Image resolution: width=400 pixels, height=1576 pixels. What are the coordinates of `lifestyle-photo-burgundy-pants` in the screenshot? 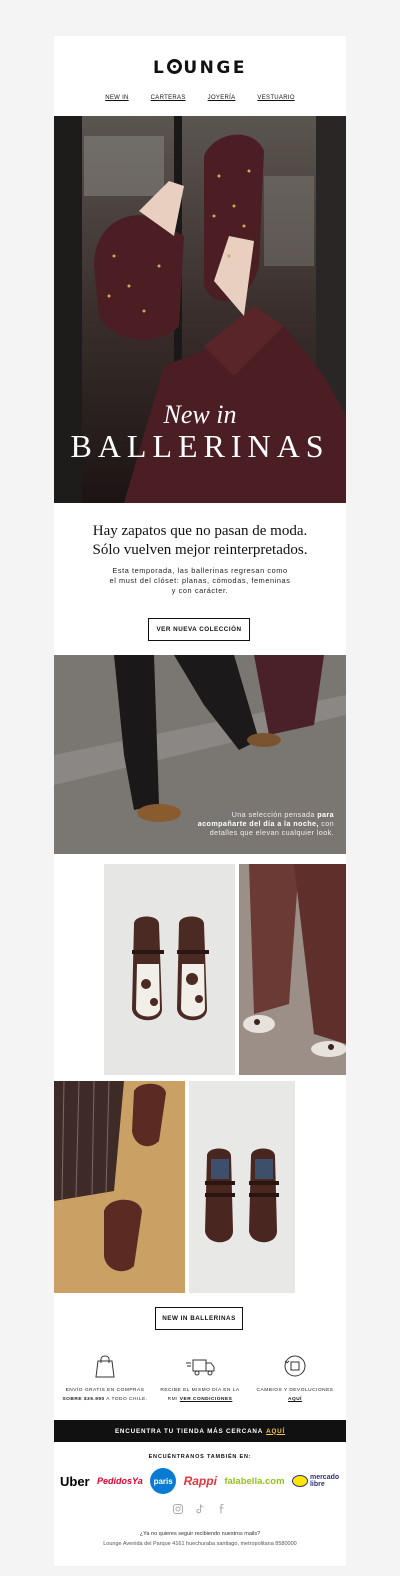 It's located at (292, 969).